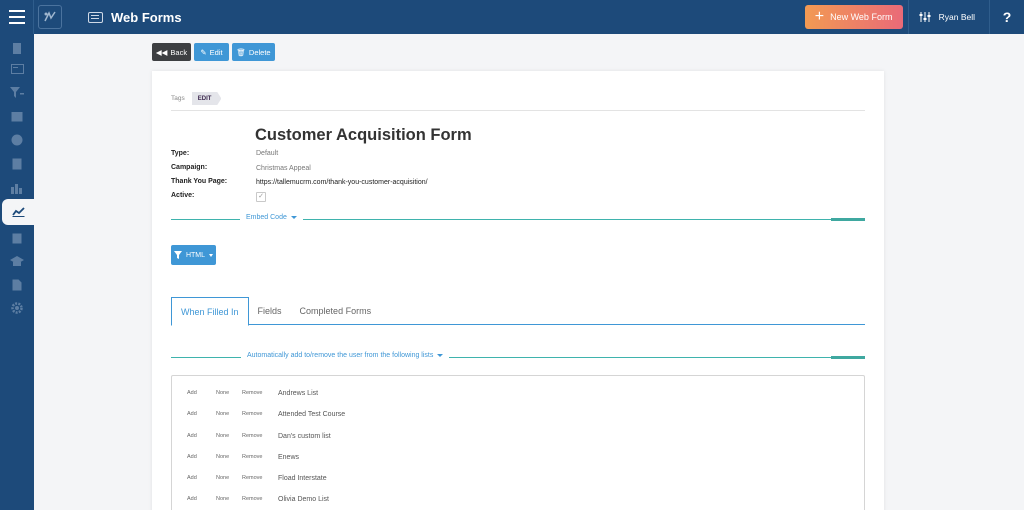  Describe the element at coordinates (518, 499) in the screenshot. I see `list-item: Add None Remove Olivia Demo List` at that location.